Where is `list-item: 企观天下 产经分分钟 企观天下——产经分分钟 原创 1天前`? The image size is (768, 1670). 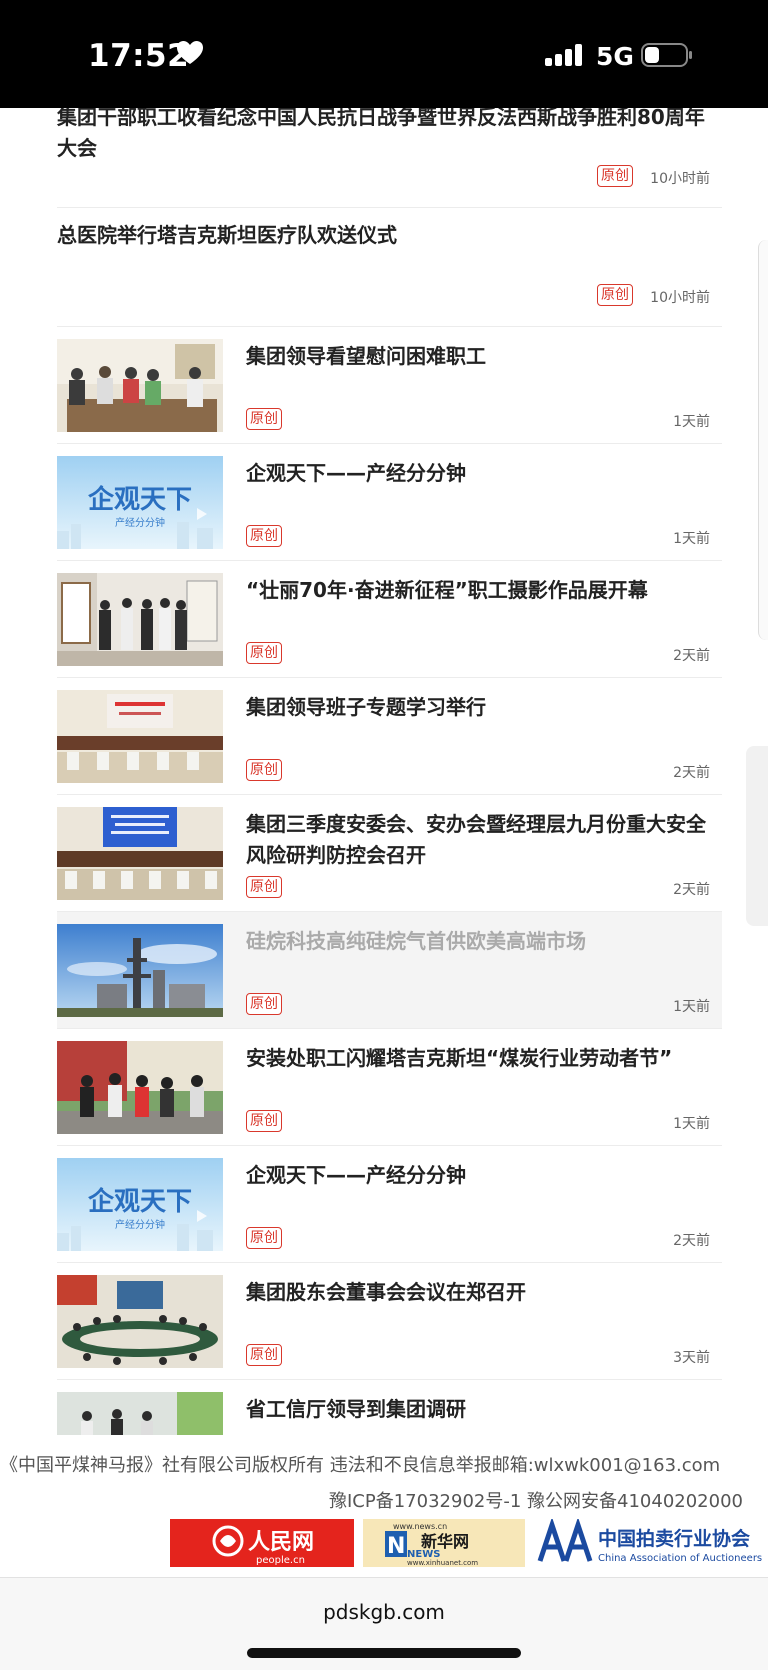 list-item: 企观天下 产经分分钟 企观天下——产经分分钟 原创 1天前 is located at coordinates (389, 502).